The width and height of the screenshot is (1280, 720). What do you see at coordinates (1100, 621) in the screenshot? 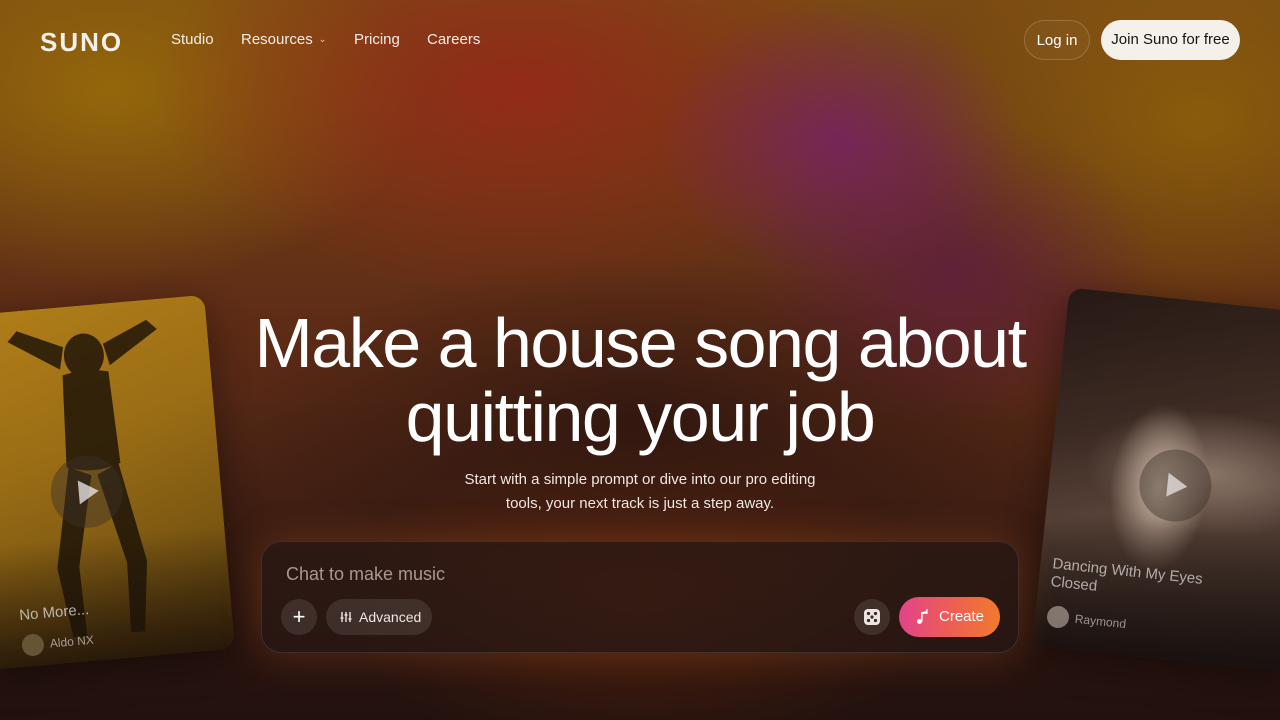
I see `card-artist-name: Raymond` at bounding box center [1100, 621].